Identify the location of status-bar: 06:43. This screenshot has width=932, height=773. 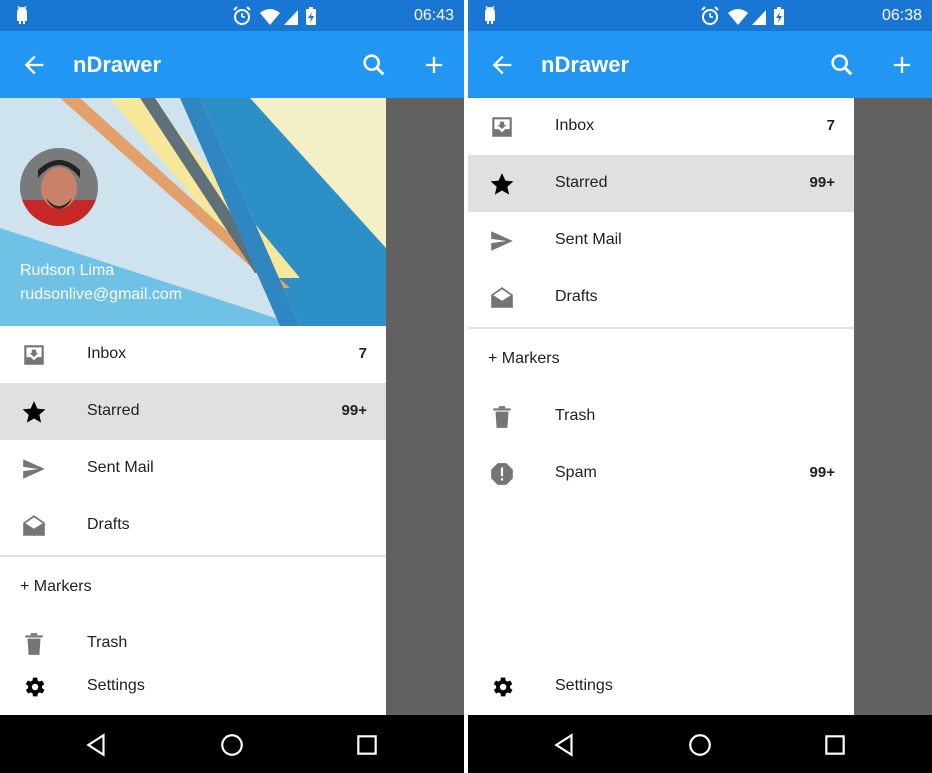
(232, 15).